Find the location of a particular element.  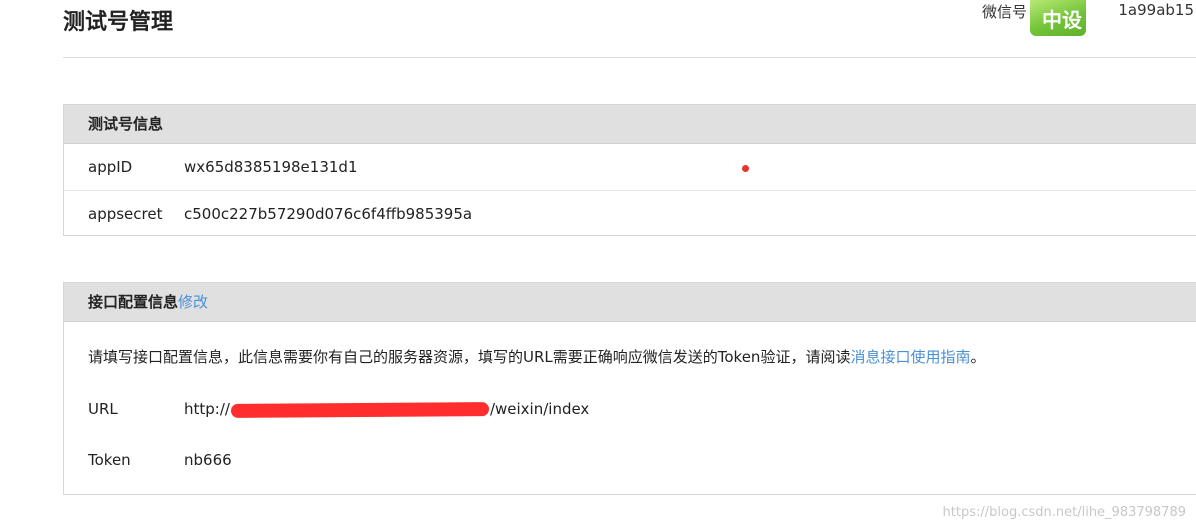

account-label: 微信号 is located at coordinates (1005, 12).